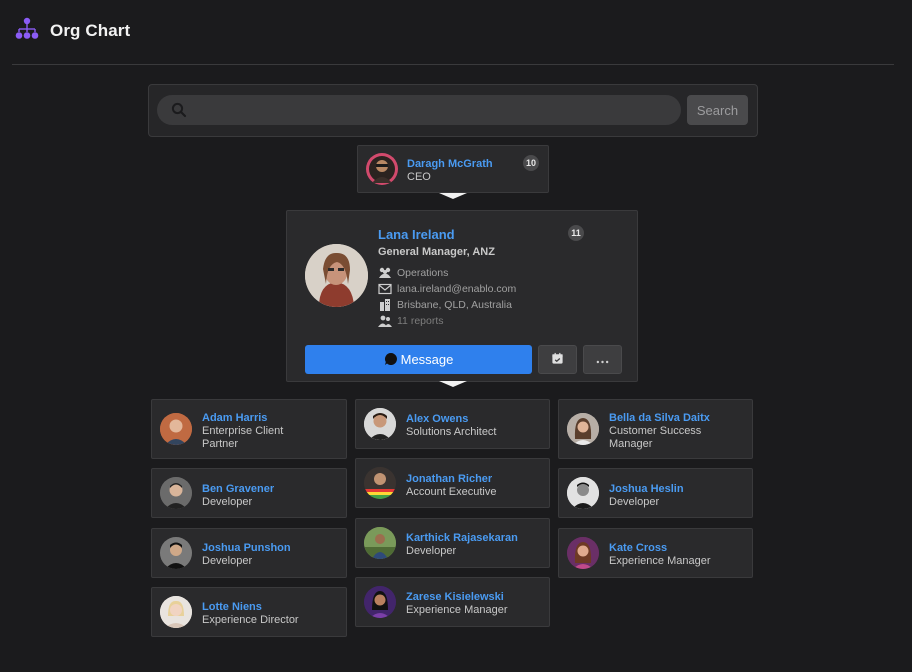  What do you see at coordinates (455, 597) in the screenshot?
I see `person-name: Zarese Kisielewski` at bounding box center [455, 597].